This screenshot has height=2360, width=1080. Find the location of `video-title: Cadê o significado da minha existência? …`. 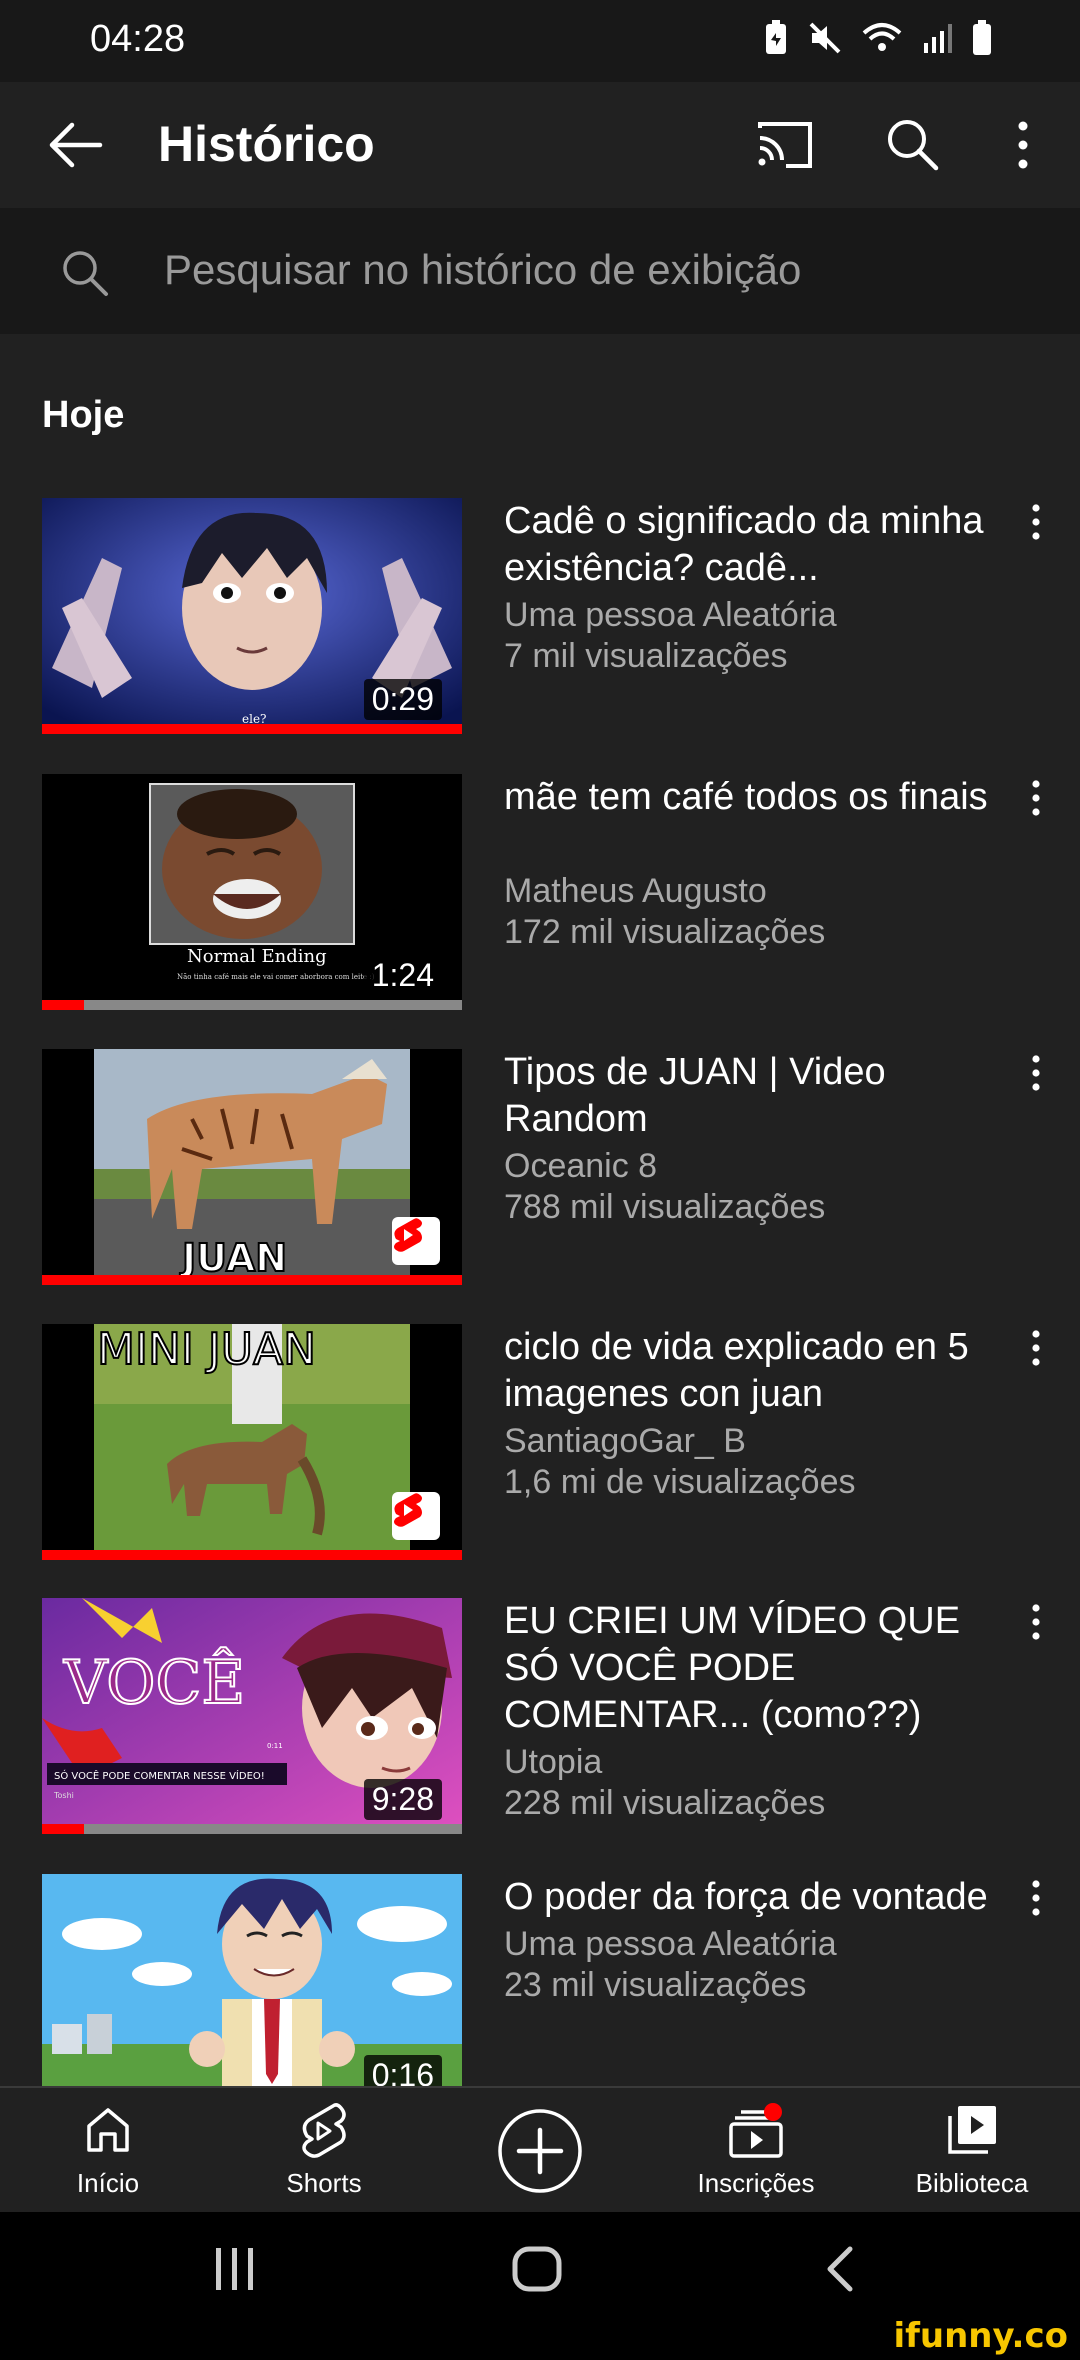

video-title: Cadê o significado da minha existência? … is located at coordinates (759, 545).